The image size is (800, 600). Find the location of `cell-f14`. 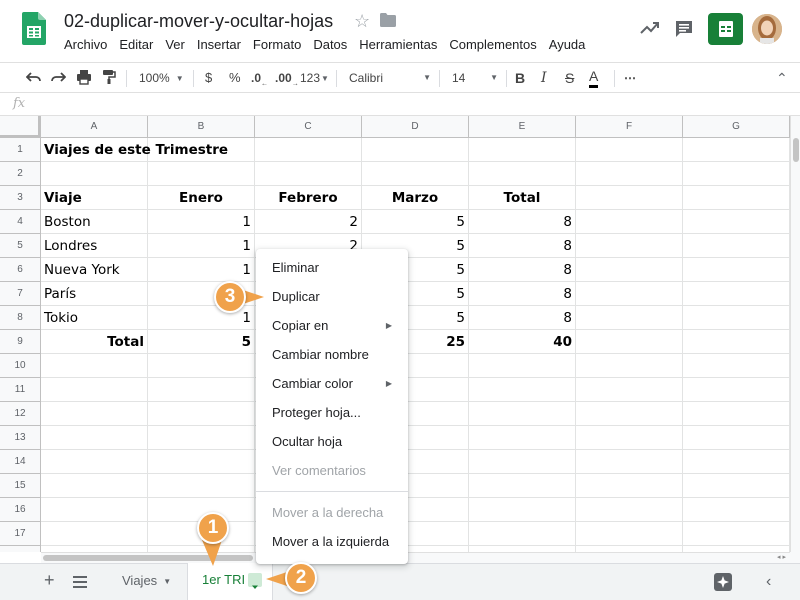

cell-f14 is located at coordinates (629, 462).